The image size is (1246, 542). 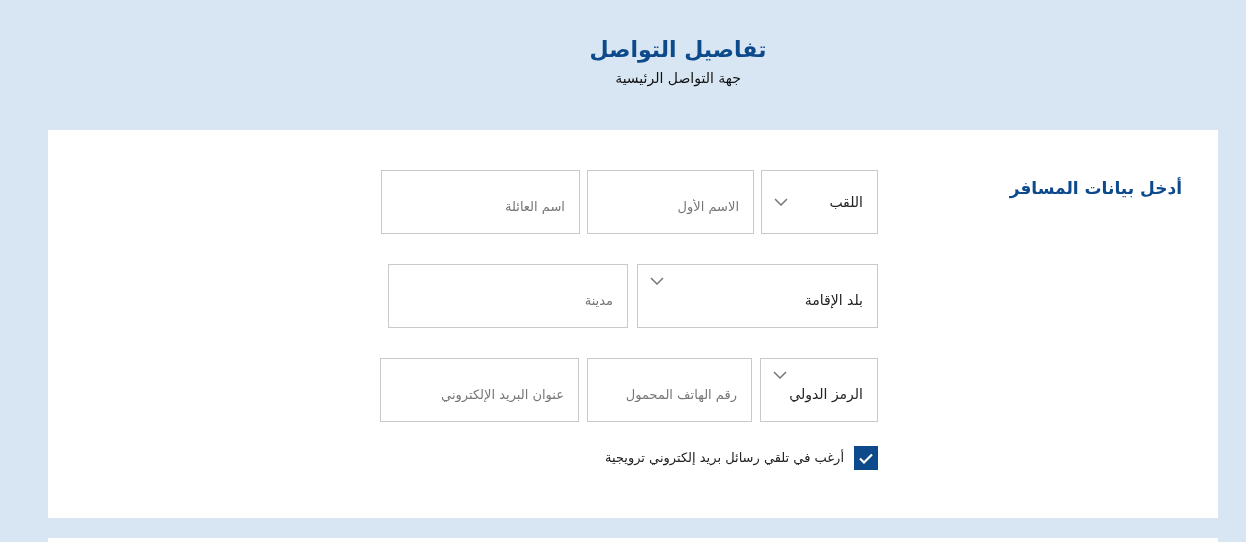 I want to click on page-title: تفاصيل التواصل, so click(x=678, y=50).